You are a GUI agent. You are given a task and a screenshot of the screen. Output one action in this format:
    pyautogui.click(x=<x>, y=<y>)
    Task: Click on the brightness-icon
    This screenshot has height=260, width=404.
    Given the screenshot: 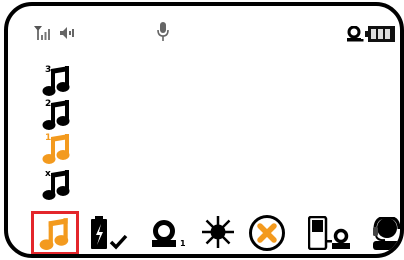 What is the action you would take?
    pyautogui.click(x=218, y=232)
    